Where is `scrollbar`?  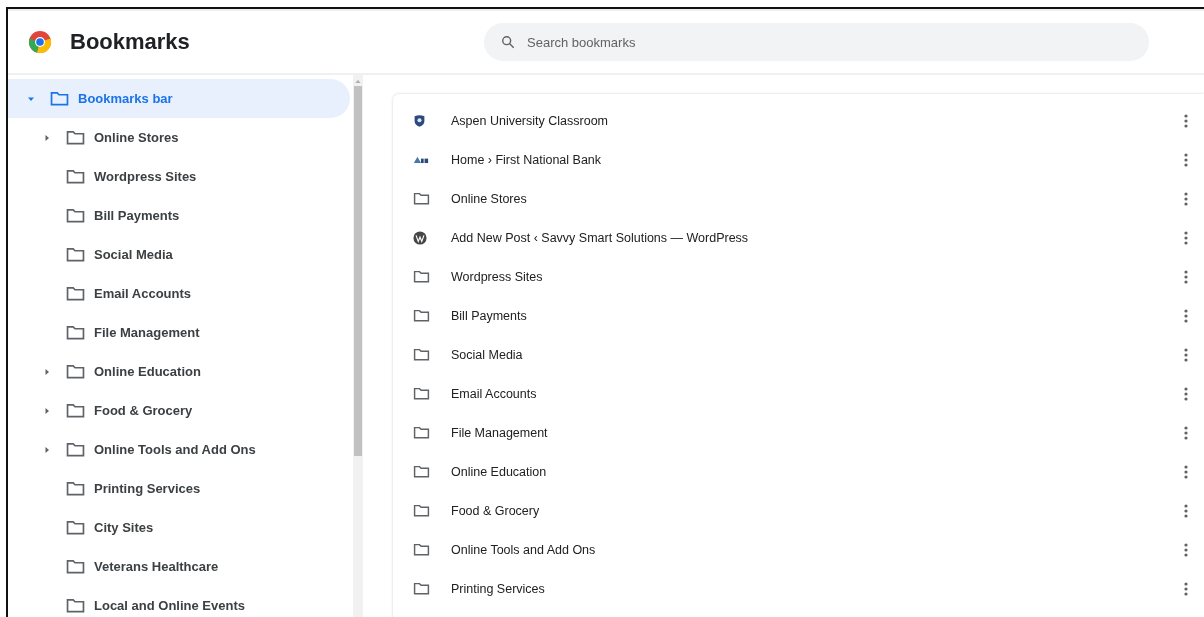
scrollbar is located at coordinates (358, 346).